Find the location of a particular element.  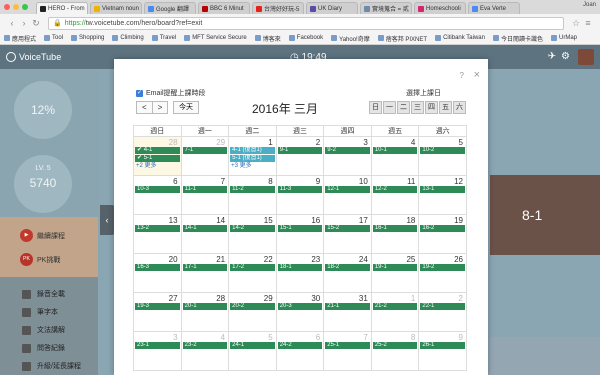

calendar-day-cell: 19 16-2 is located at coordinates (442, 234).